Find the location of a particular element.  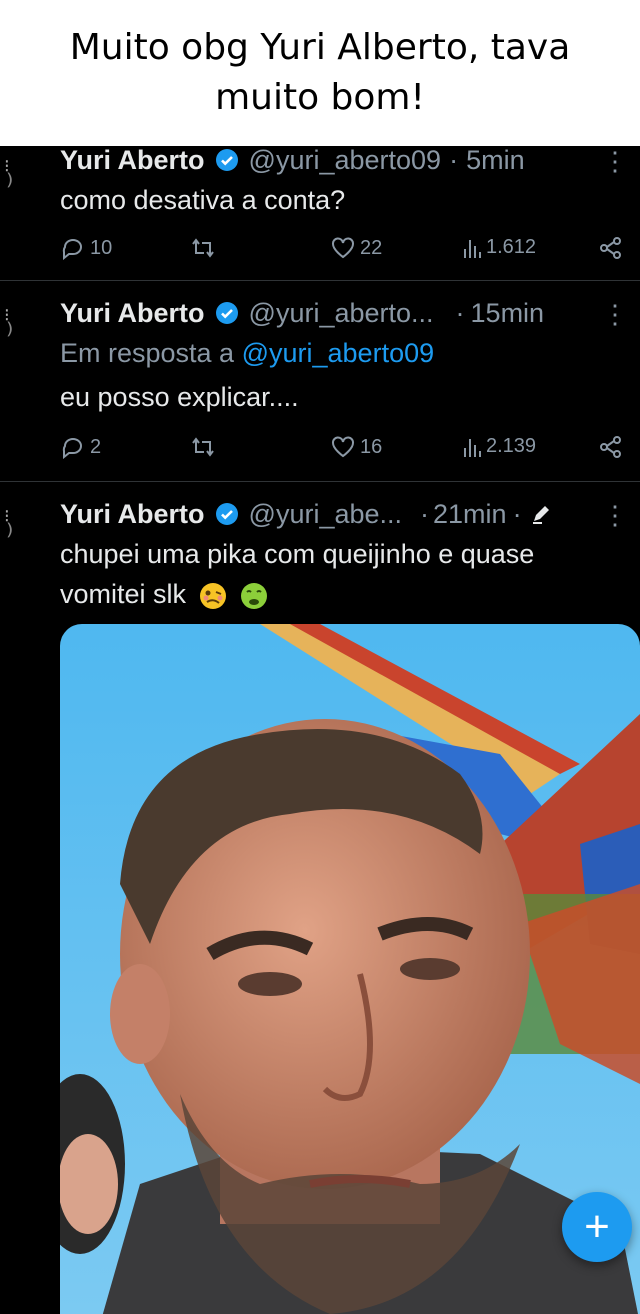

reply-context: Em resposta a @yuri_aberto09 is located at coordinates (340, 353).